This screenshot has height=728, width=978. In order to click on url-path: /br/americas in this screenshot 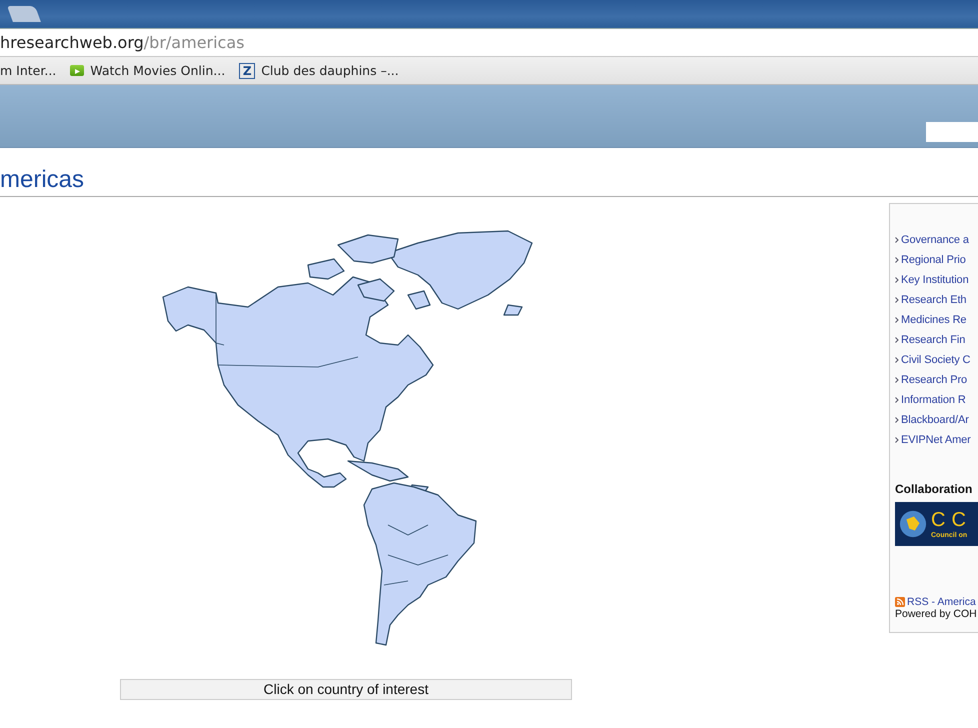, I will do `click(194, 42)`.